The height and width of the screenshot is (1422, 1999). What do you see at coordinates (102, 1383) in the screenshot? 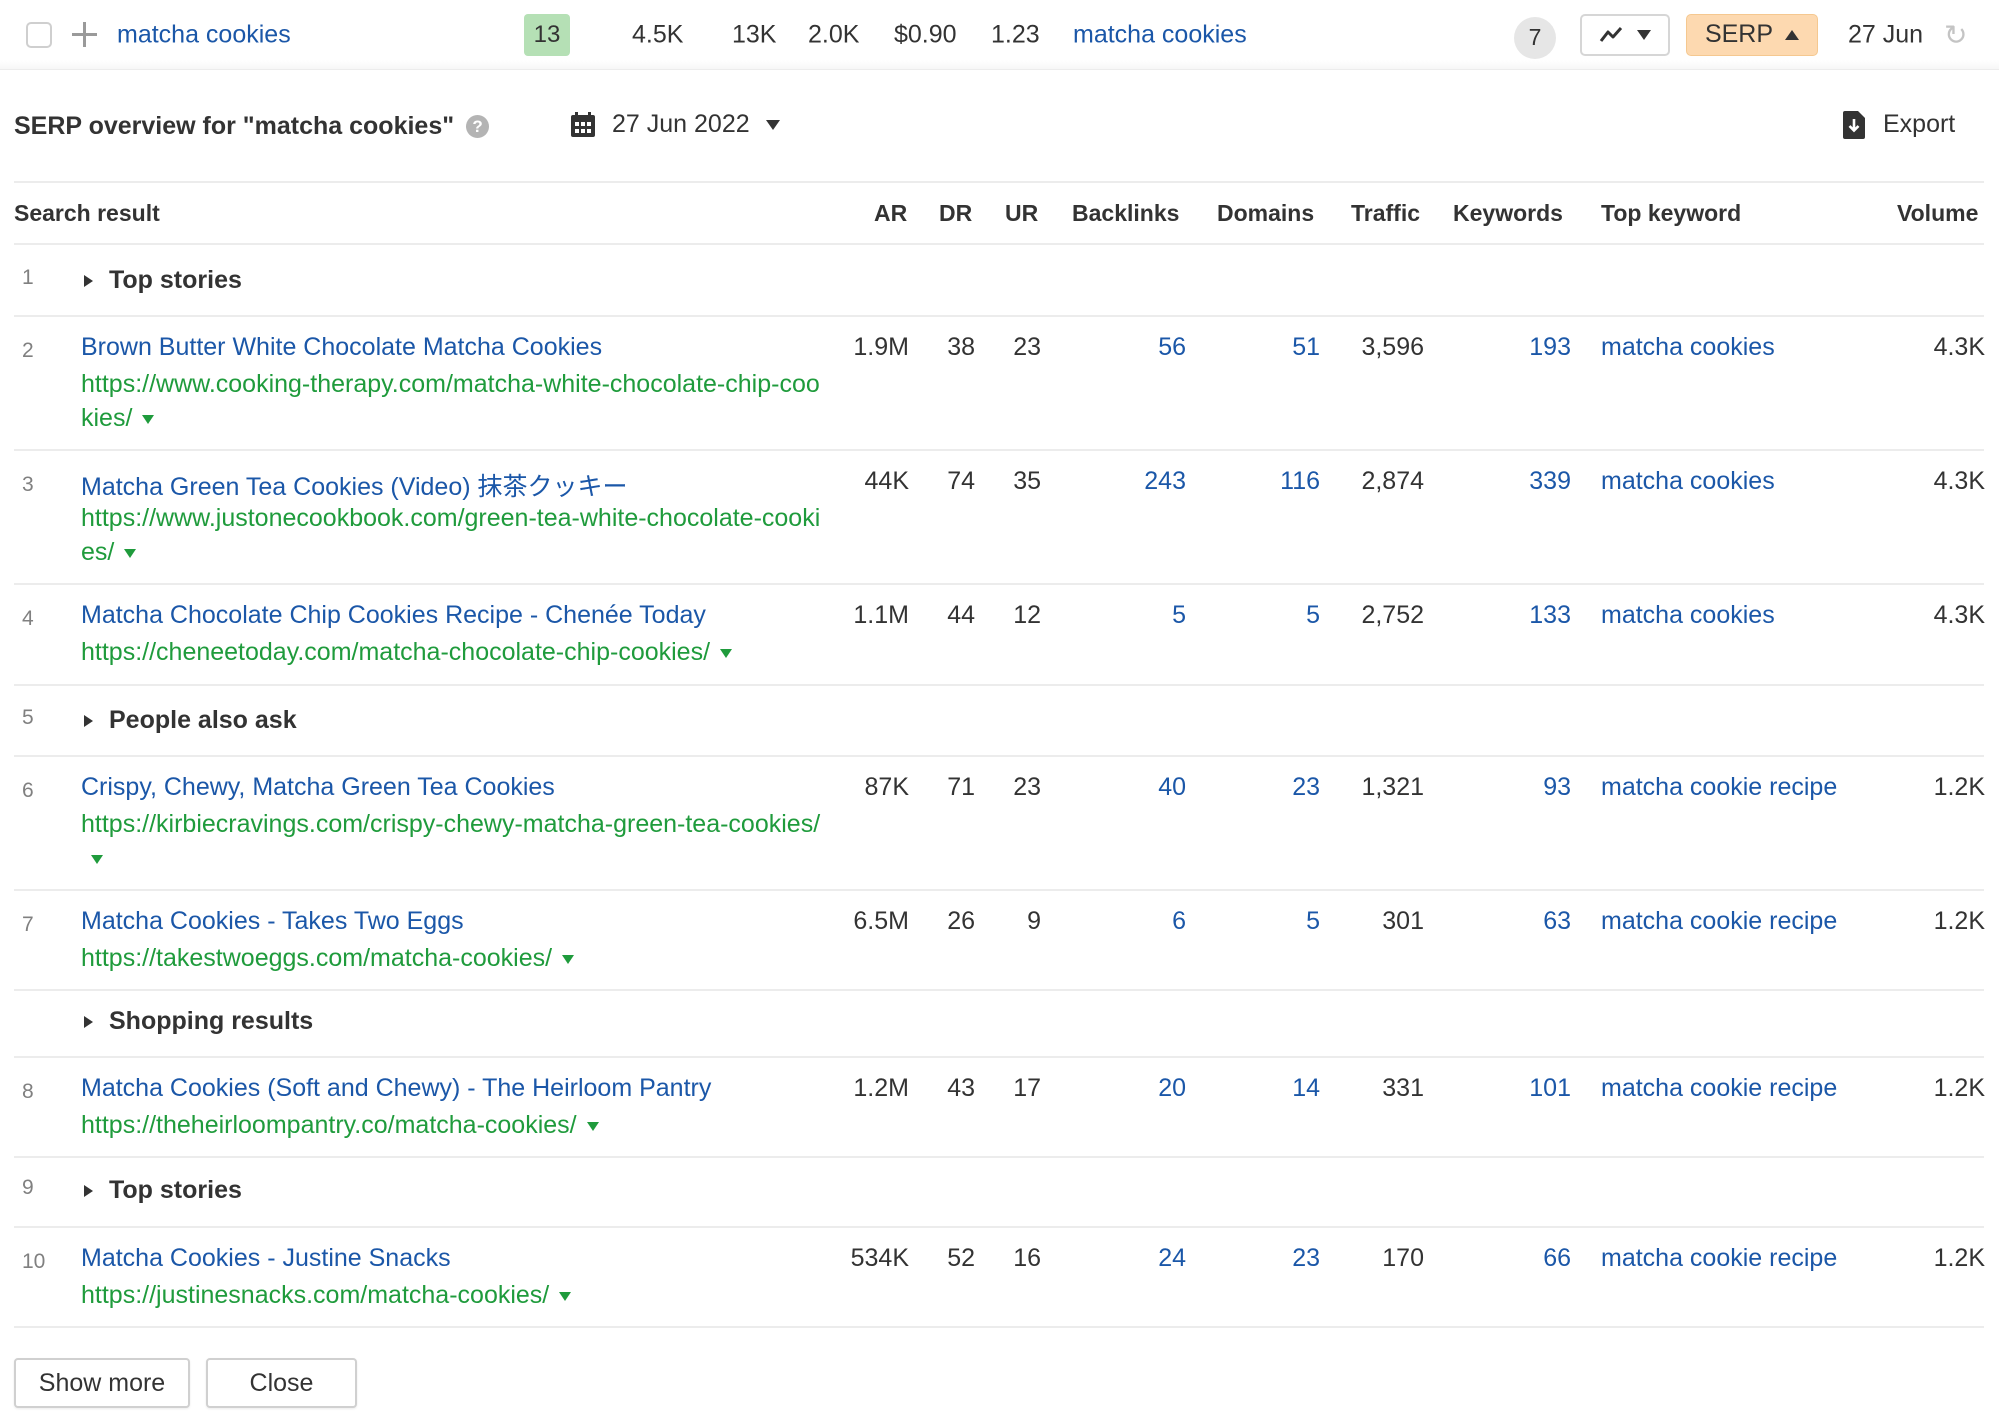
I see `show-more-button: Show more` at bounding box center [102, 1383].